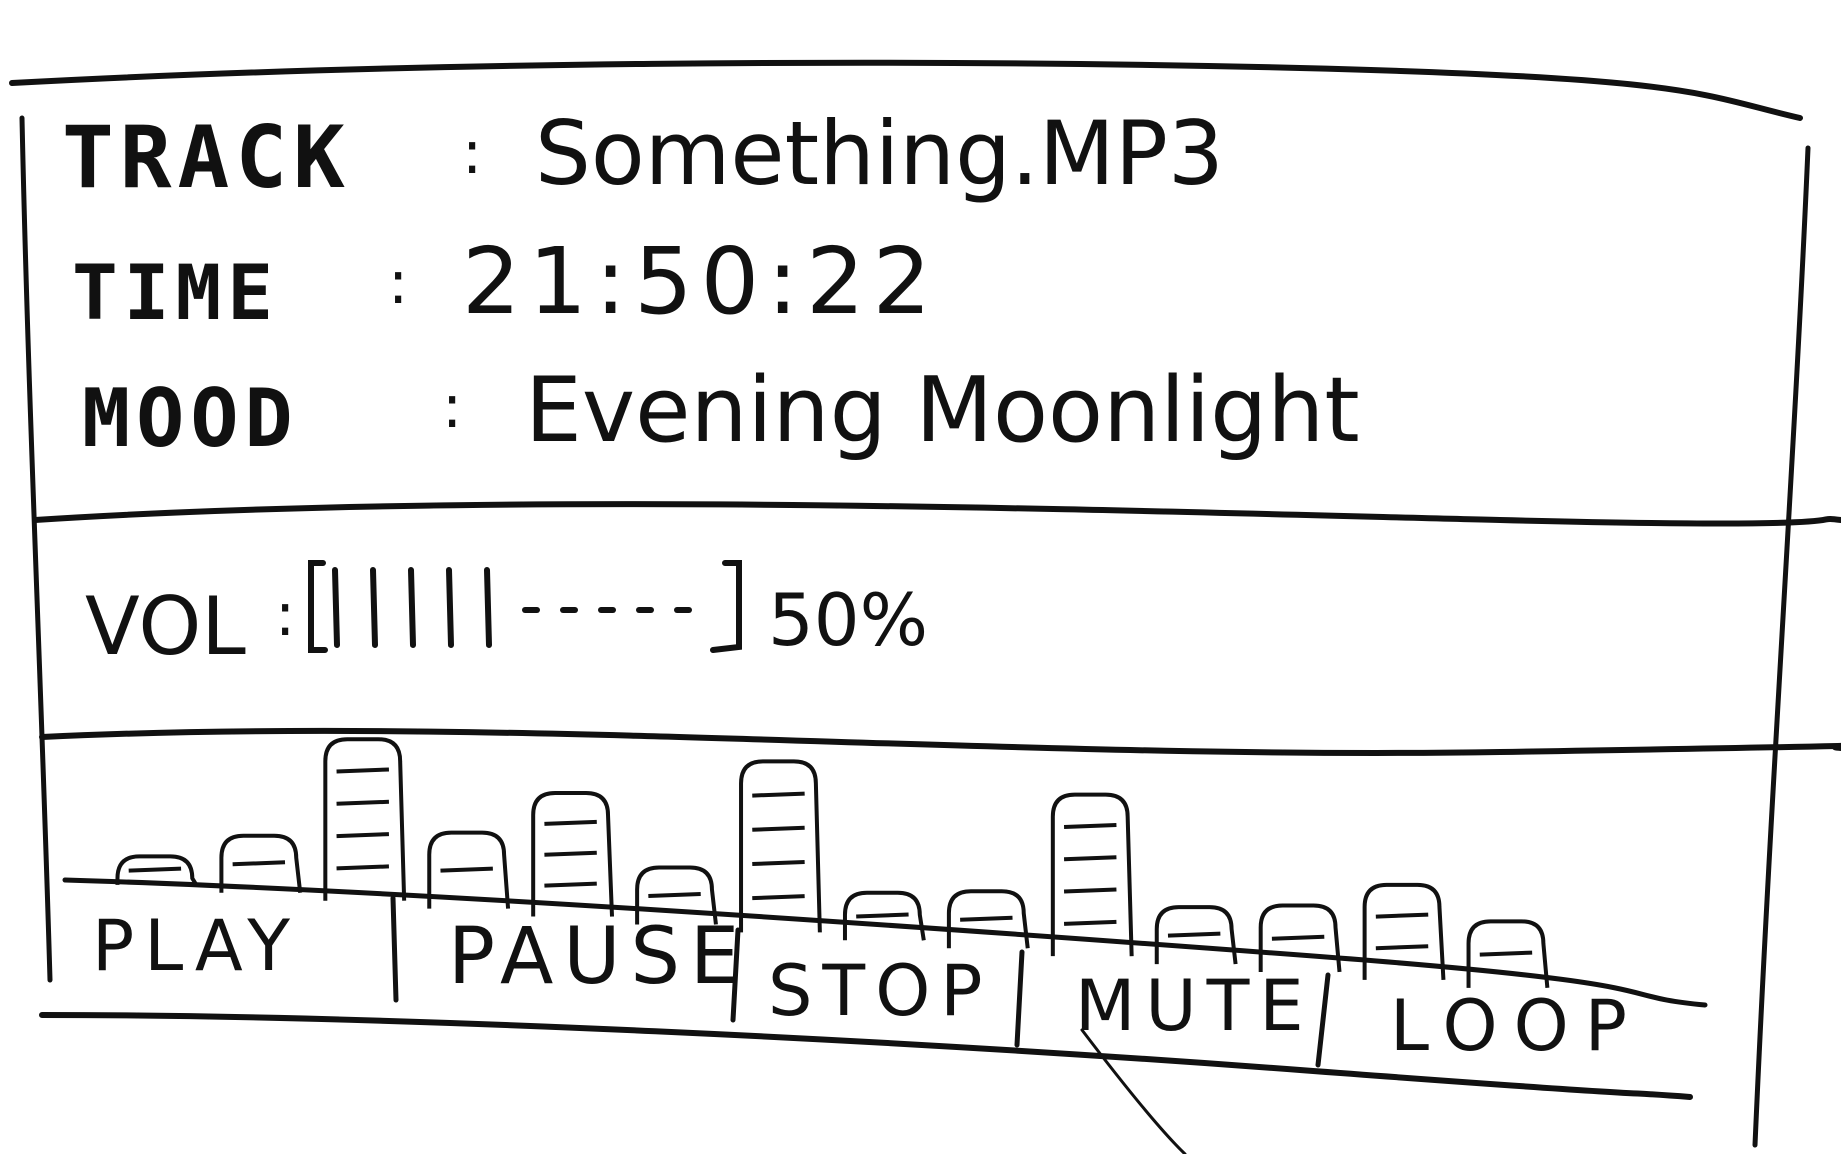 The width and height of the screenshot is (1841, 1154). I want to click on volume-bracket-right, so click(726, 606).